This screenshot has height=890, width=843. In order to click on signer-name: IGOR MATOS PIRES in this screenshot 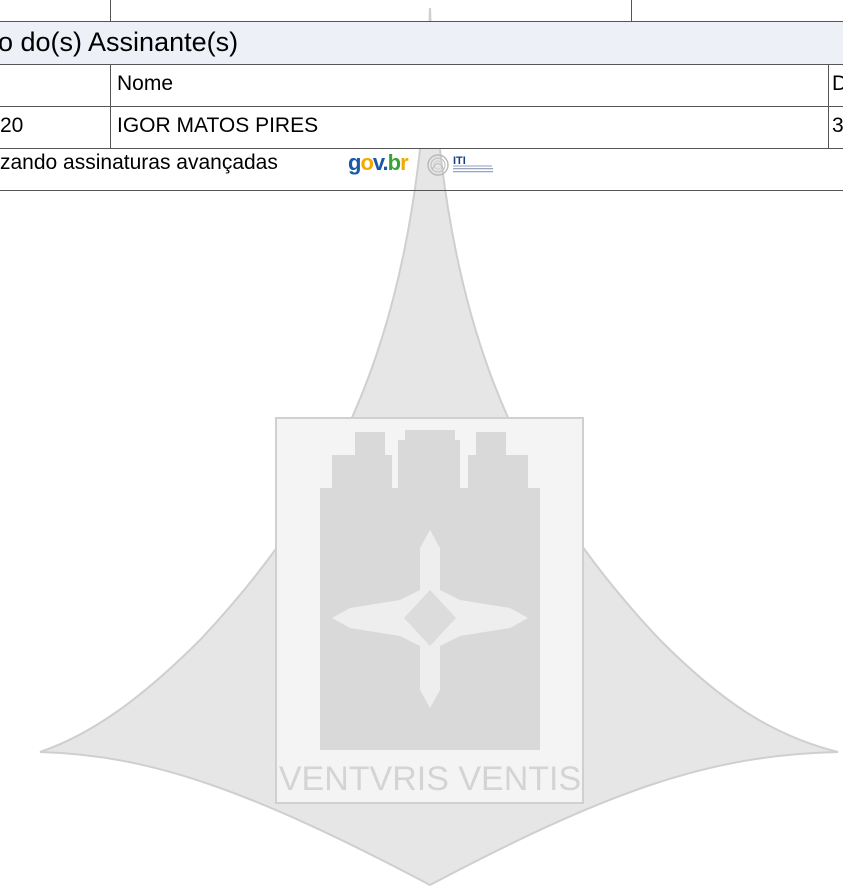, I will do `click(218, 125)`.